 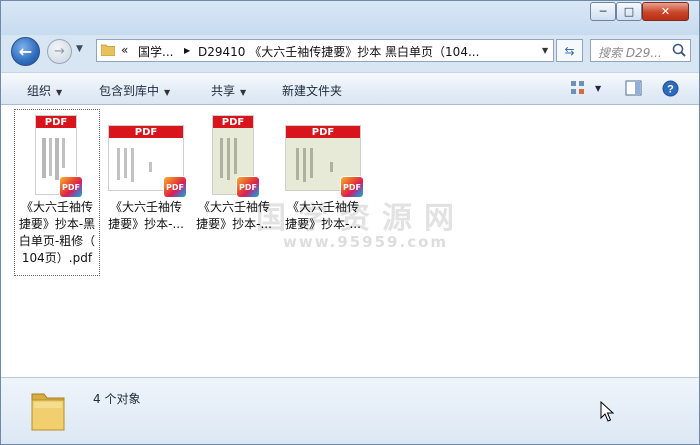 I want to click on arrow-left-icon: ←, so click(x=25, y=51).